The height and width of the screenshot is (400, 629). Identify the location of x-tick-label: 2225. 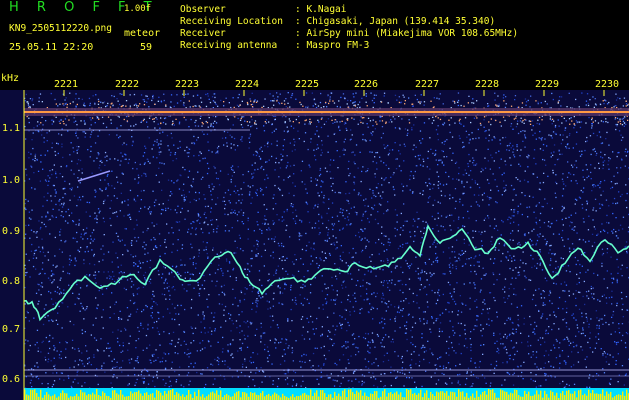
(307, 84).